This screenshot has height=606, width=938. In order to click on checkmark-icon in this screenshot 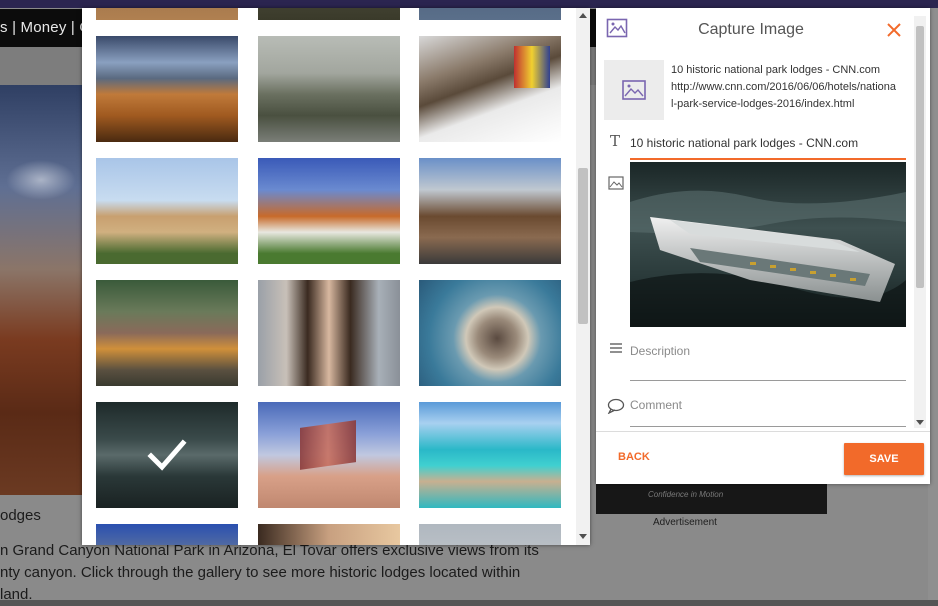, I will do `click(167, 455)`.